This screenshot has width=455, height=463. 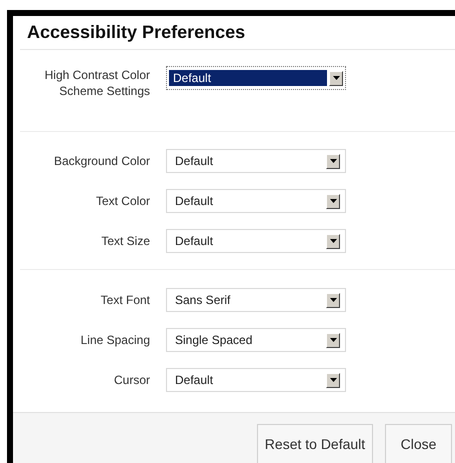 What do you see at coordinates (125, 241) in the screenshot?
I see `field-label: Text Size` at bounding box center [125, 241].